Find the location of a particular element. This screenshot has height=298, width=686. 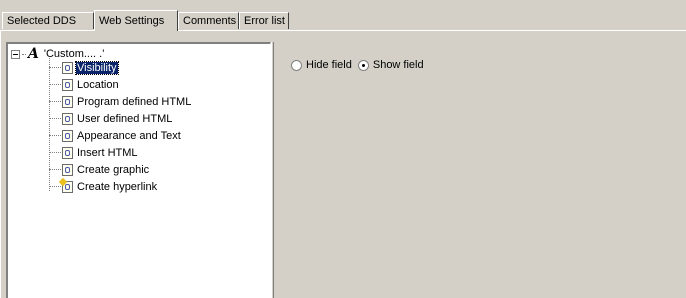

tree-item-label: User defined HTML is located at coordinates (125, 118).